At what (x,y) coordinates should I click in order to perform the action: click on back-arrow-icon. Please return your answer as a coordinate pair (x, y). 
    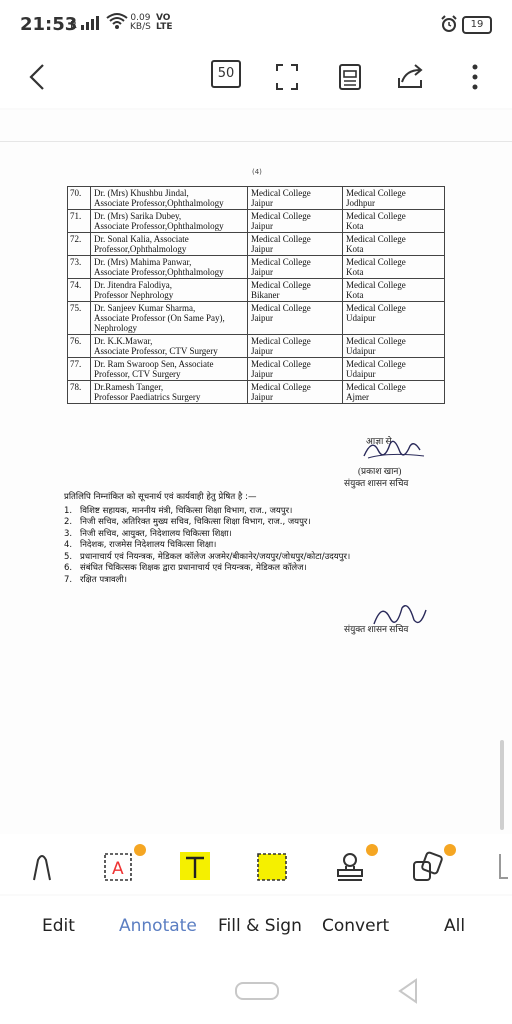
    Looking at the image, I should click on (36, 77).